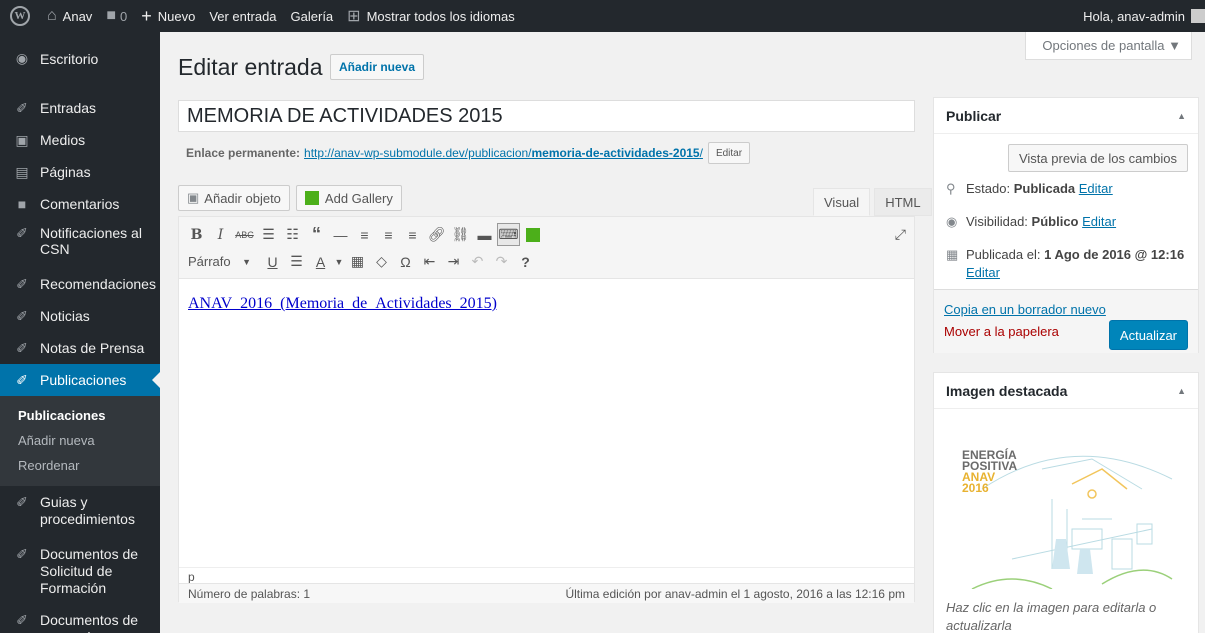 This screenshot has width=1205, height=633. Describe the element at coordinates (508, 234) in the screenshot. I see `toolbar-toggle-button: ⌨︎` at that location.